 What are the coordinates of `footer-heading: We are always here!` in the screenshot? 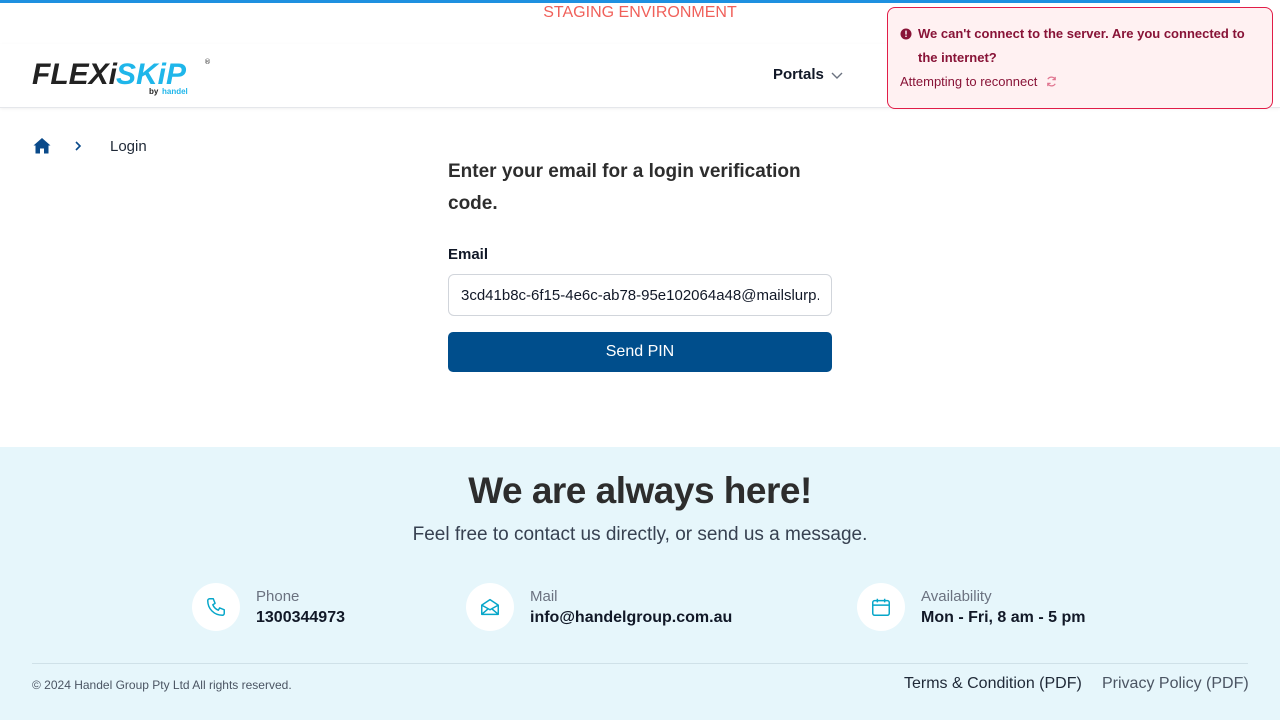 It's located at (640, 490).